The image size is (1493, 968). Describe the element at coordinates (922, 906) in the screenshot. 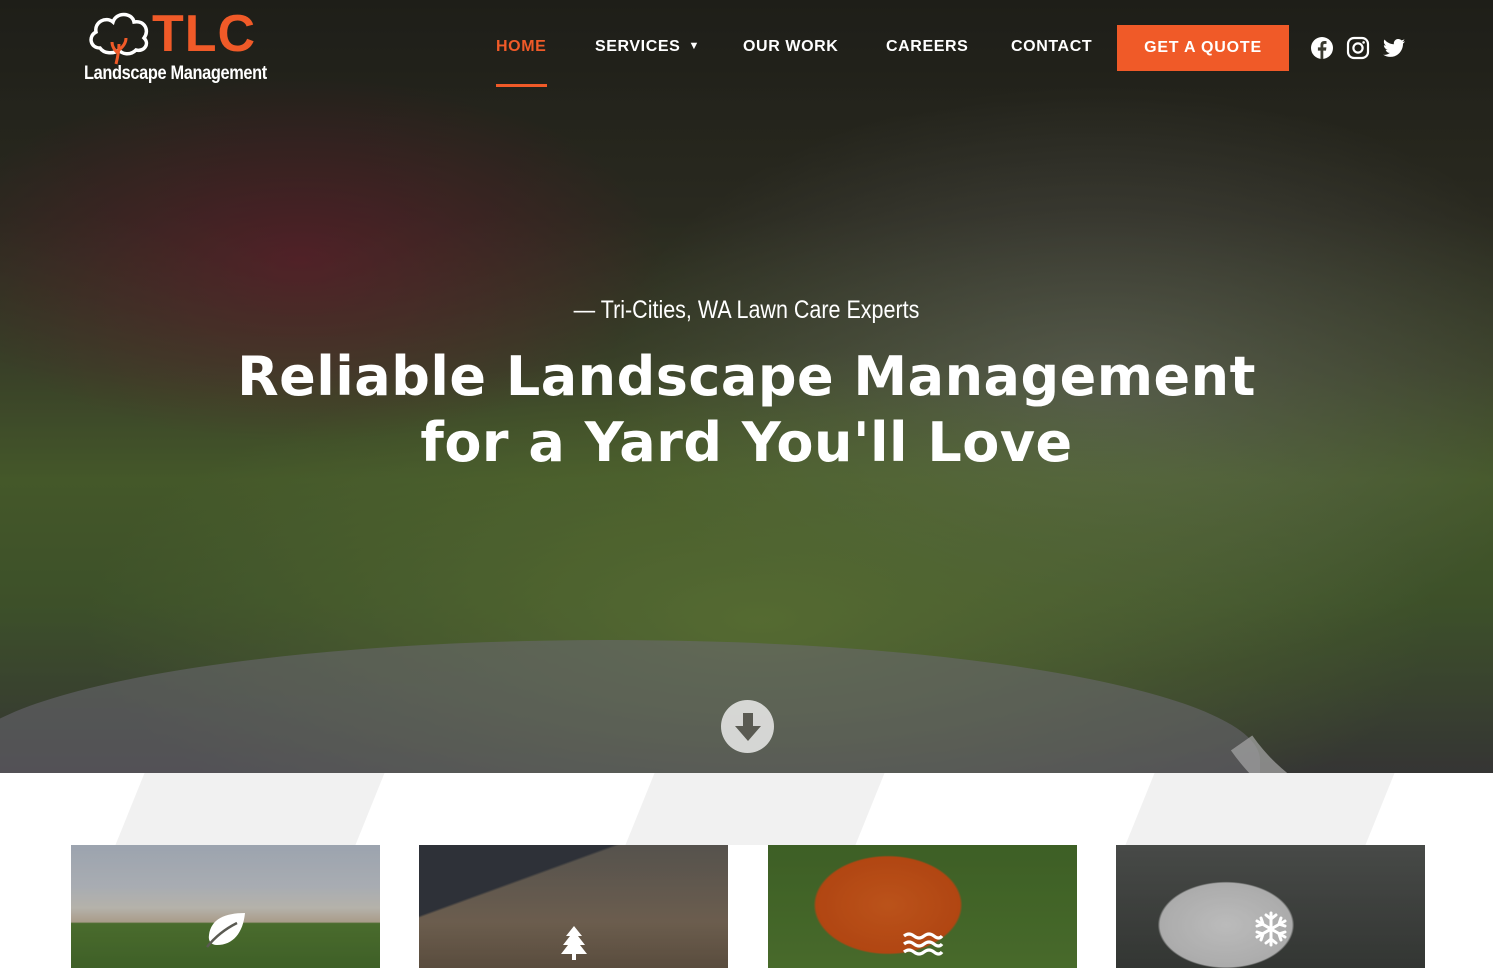

I see `service-card-irrigation` at that location.